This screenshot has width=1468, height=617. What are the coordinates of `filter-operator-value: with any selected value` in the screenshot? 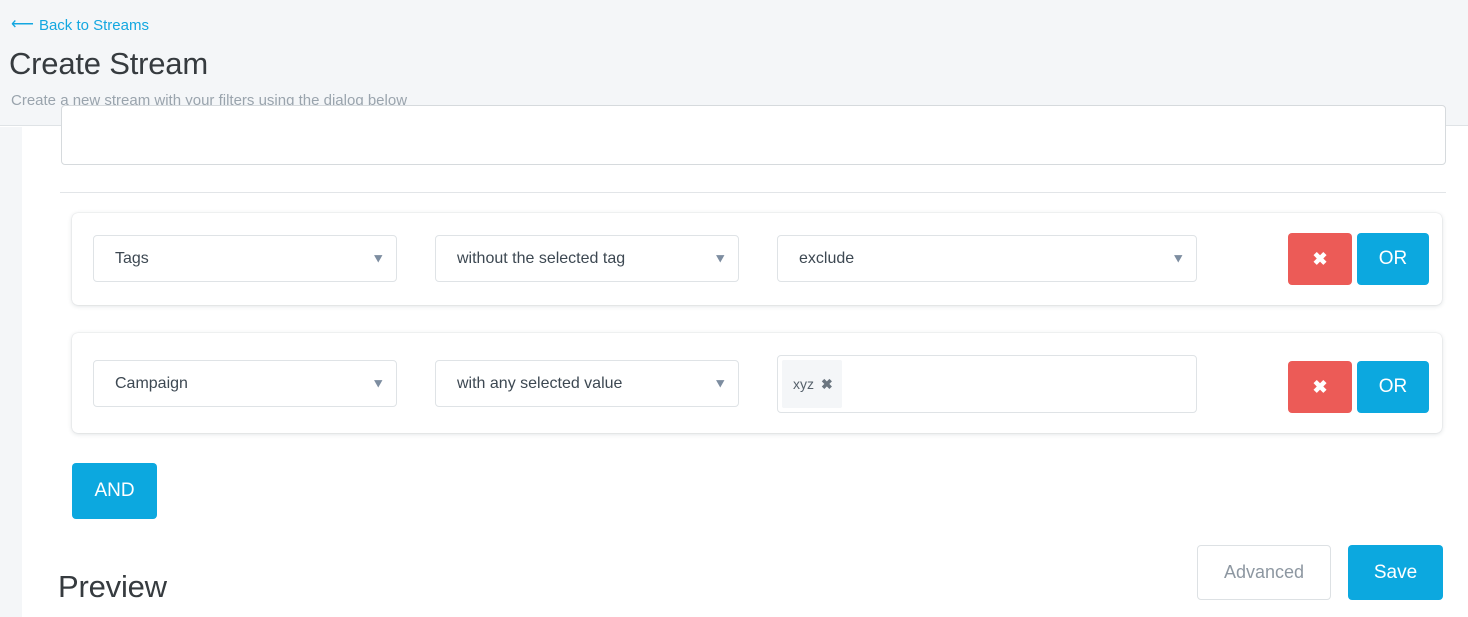 It's located at (540, 383).